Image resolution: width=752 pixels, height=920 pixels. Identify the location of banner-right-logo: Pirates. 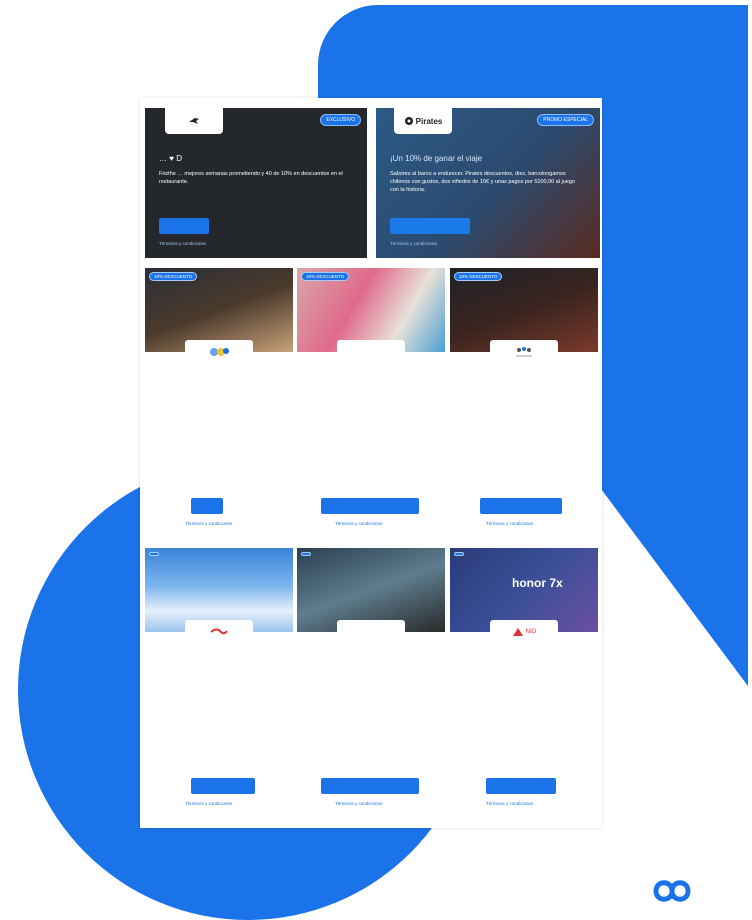
(423, 121).